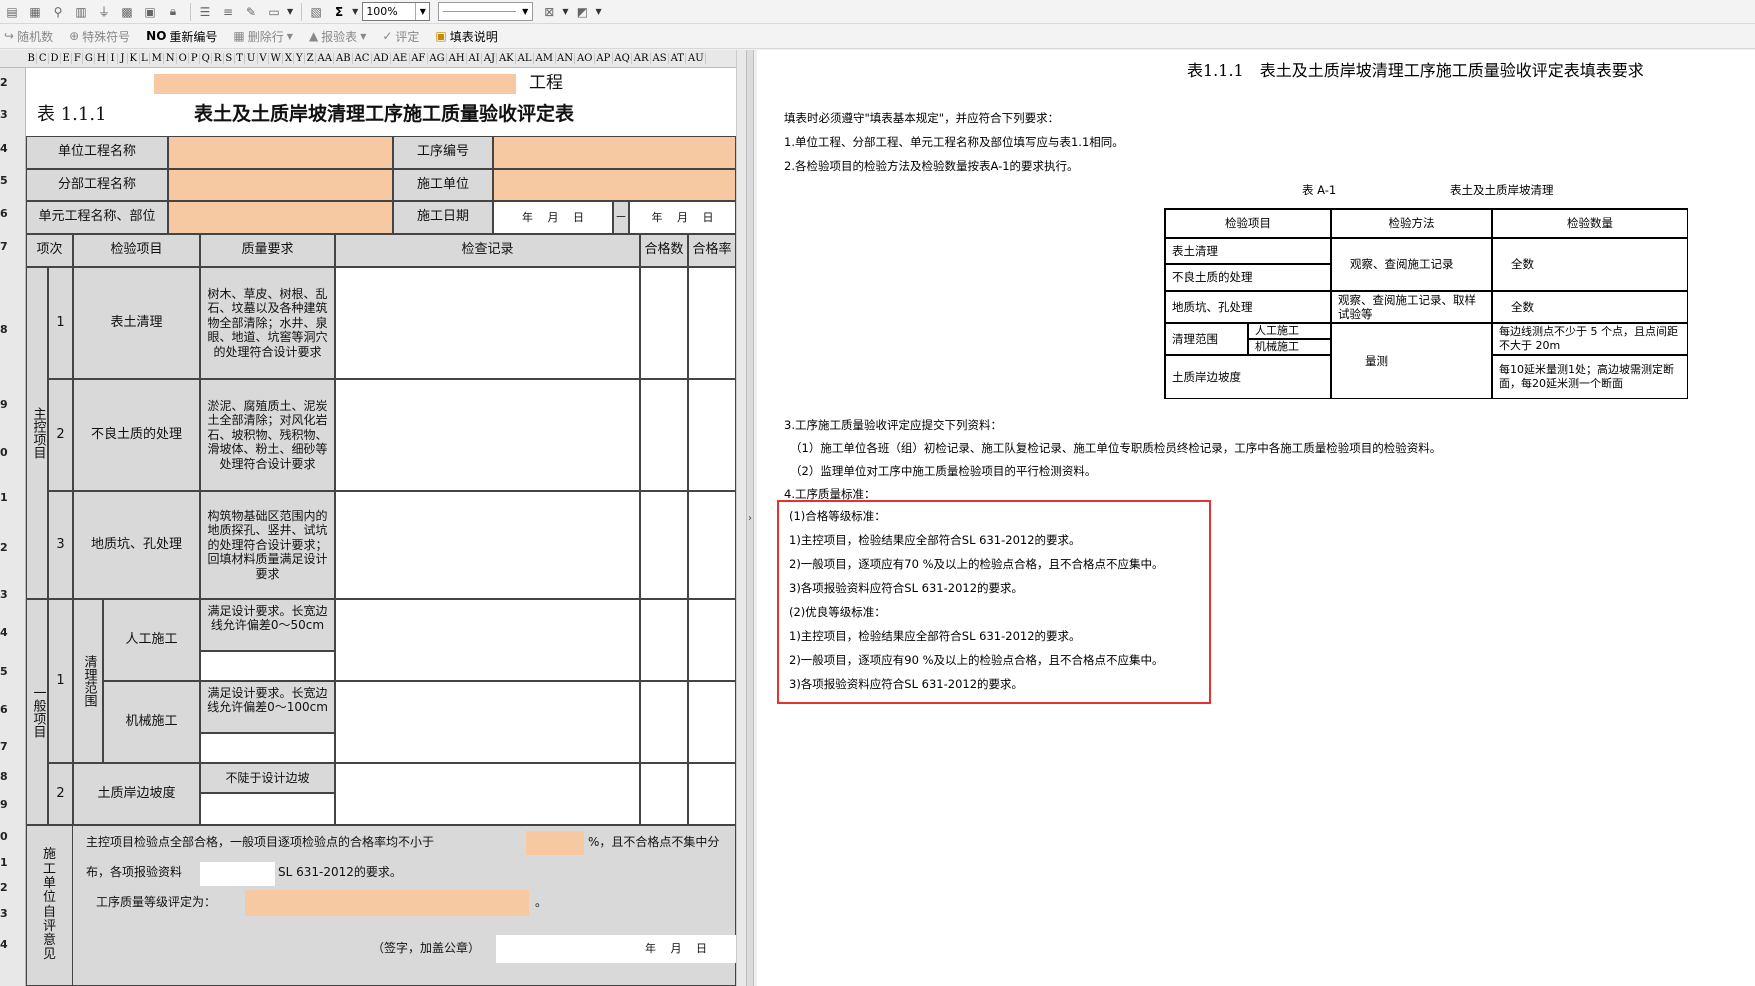 This screenshot has height=986, width=1755. What do you see at coordinates (280, 185) in the screenshot?
I see `sub-project-input` at bounding box center [280, 185].